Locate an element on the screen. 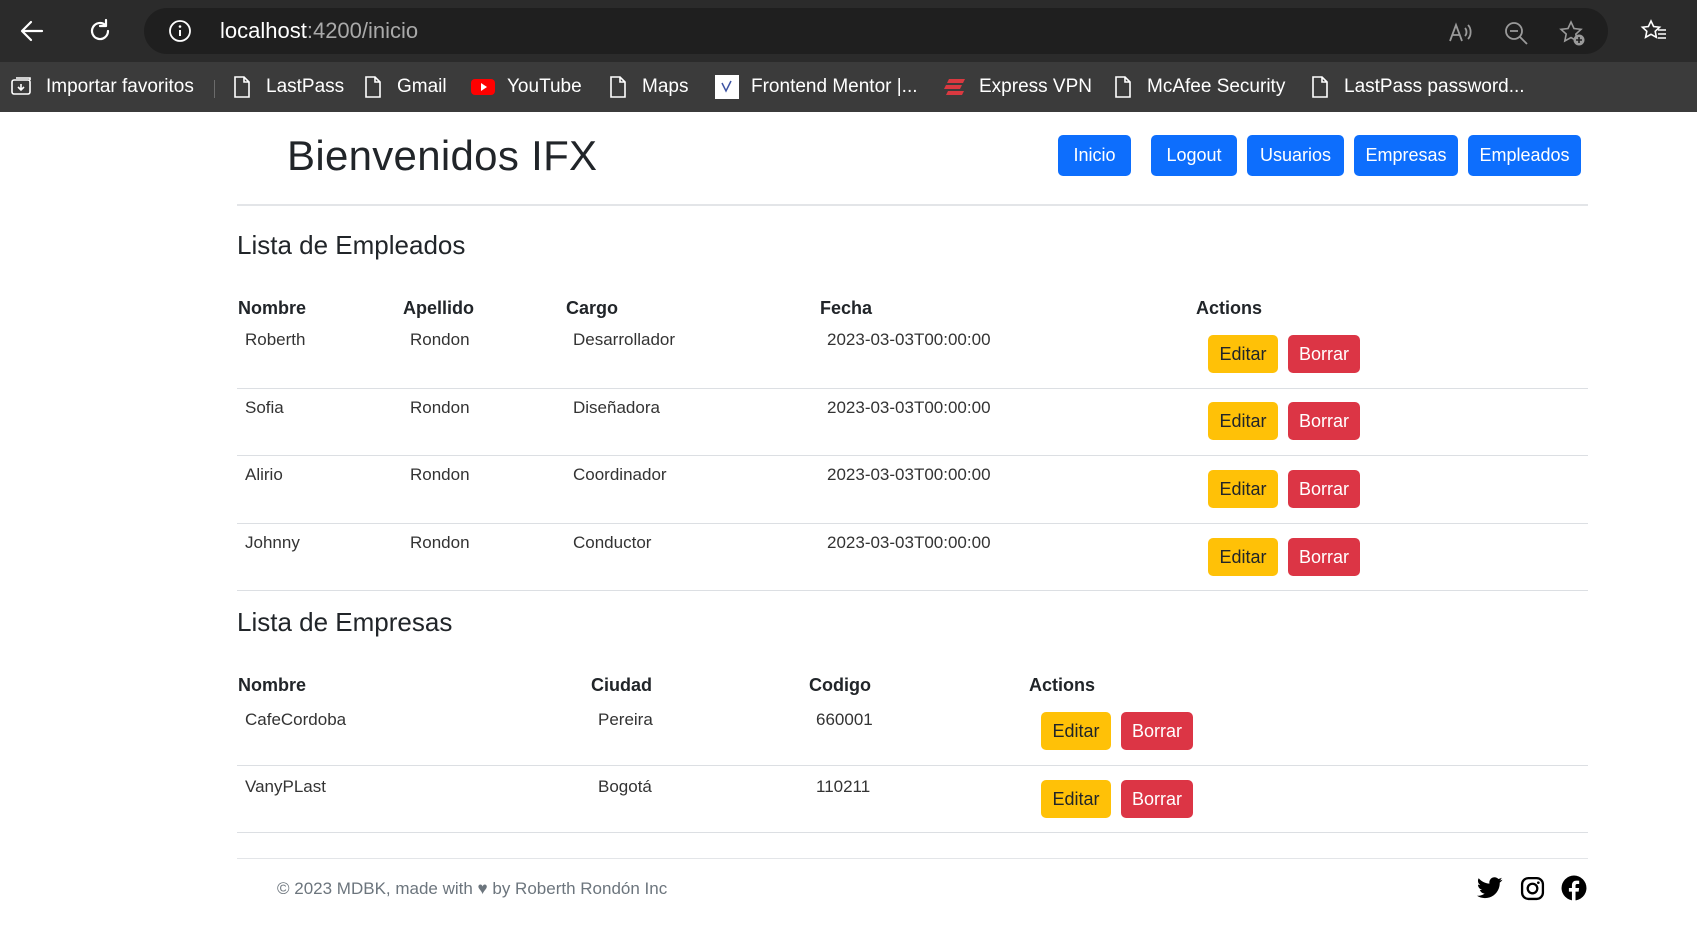 The height and width of the screenshot is (947, 1697). bookmark-label: LastPass is located at coordinates (305, 86).